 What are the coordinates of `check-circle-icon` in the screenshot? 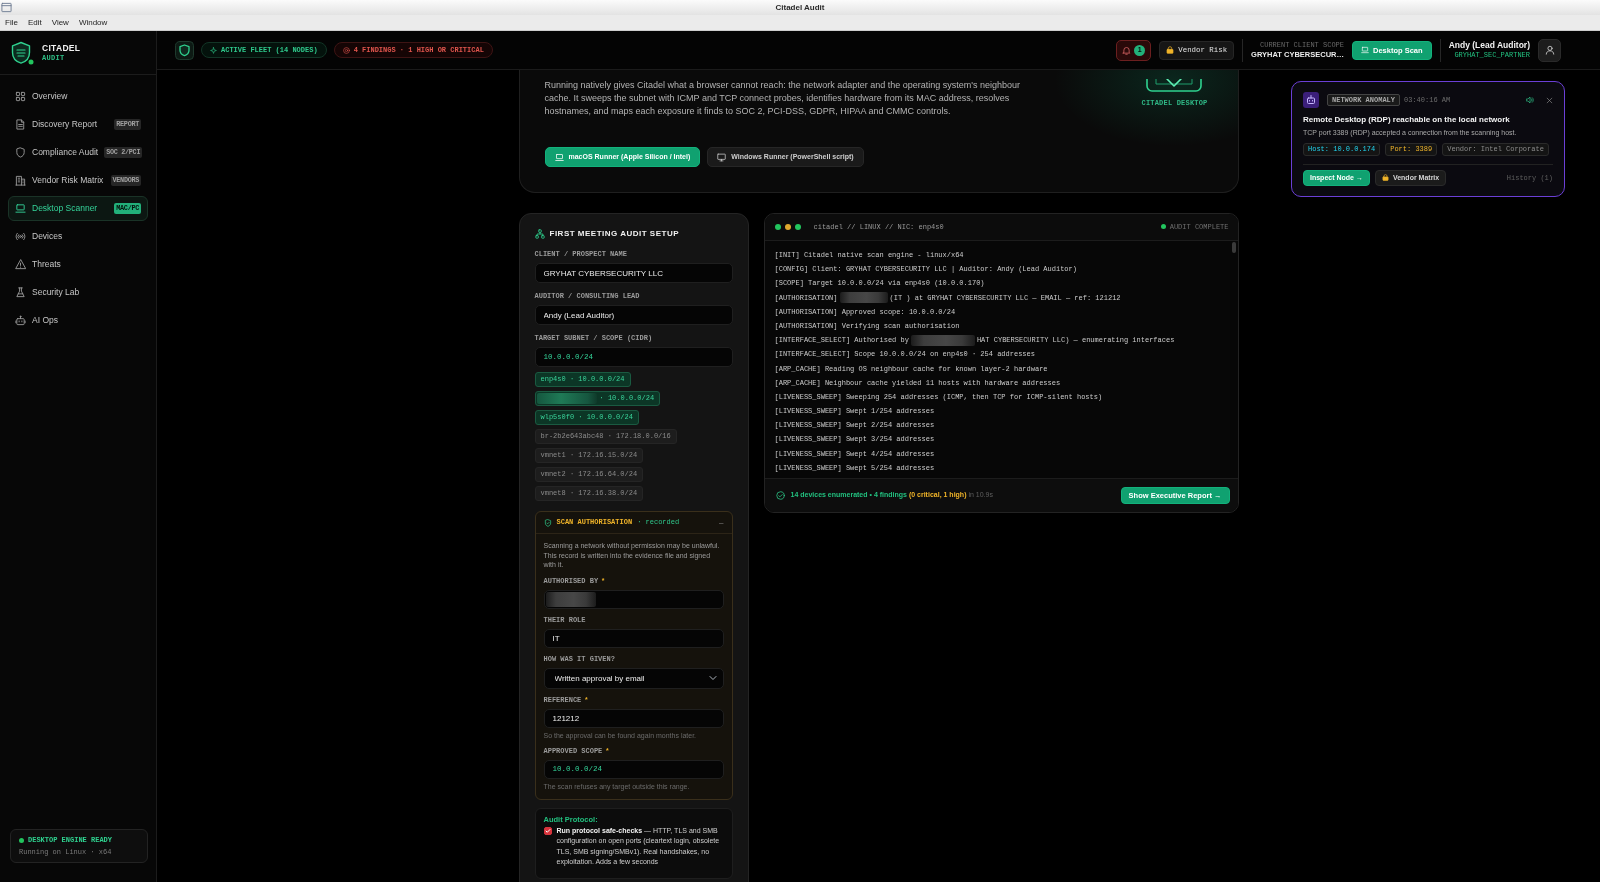 It's located at (780, 495).